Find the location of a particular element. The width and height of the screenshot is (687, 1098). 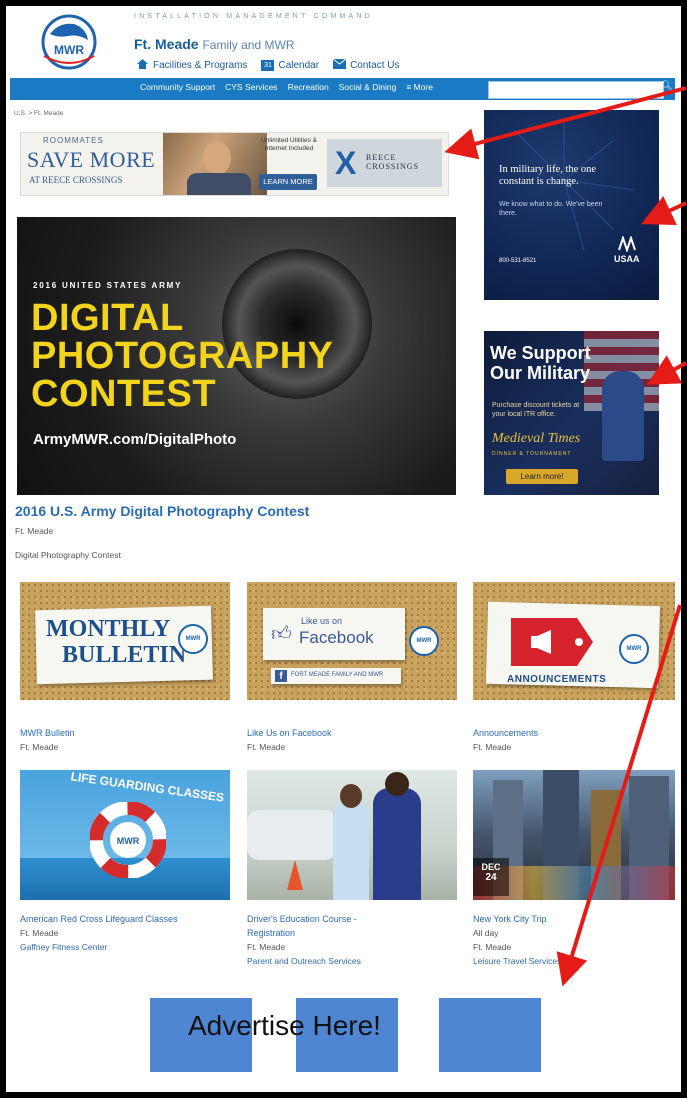

org-name: INSTALLATION MANAGEMENT COMMAND is located at coordinates (253, 16).